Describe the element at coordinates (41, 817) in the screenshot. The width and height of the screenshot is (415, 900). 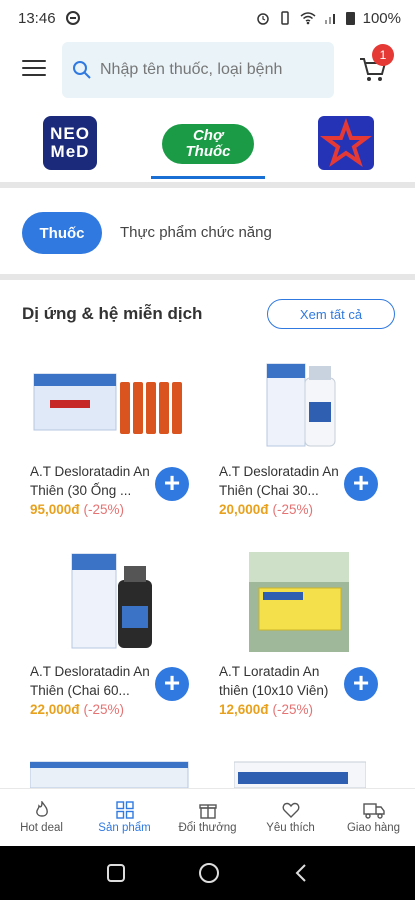
I see `nav-hot-deal: Hot deal` at that location.